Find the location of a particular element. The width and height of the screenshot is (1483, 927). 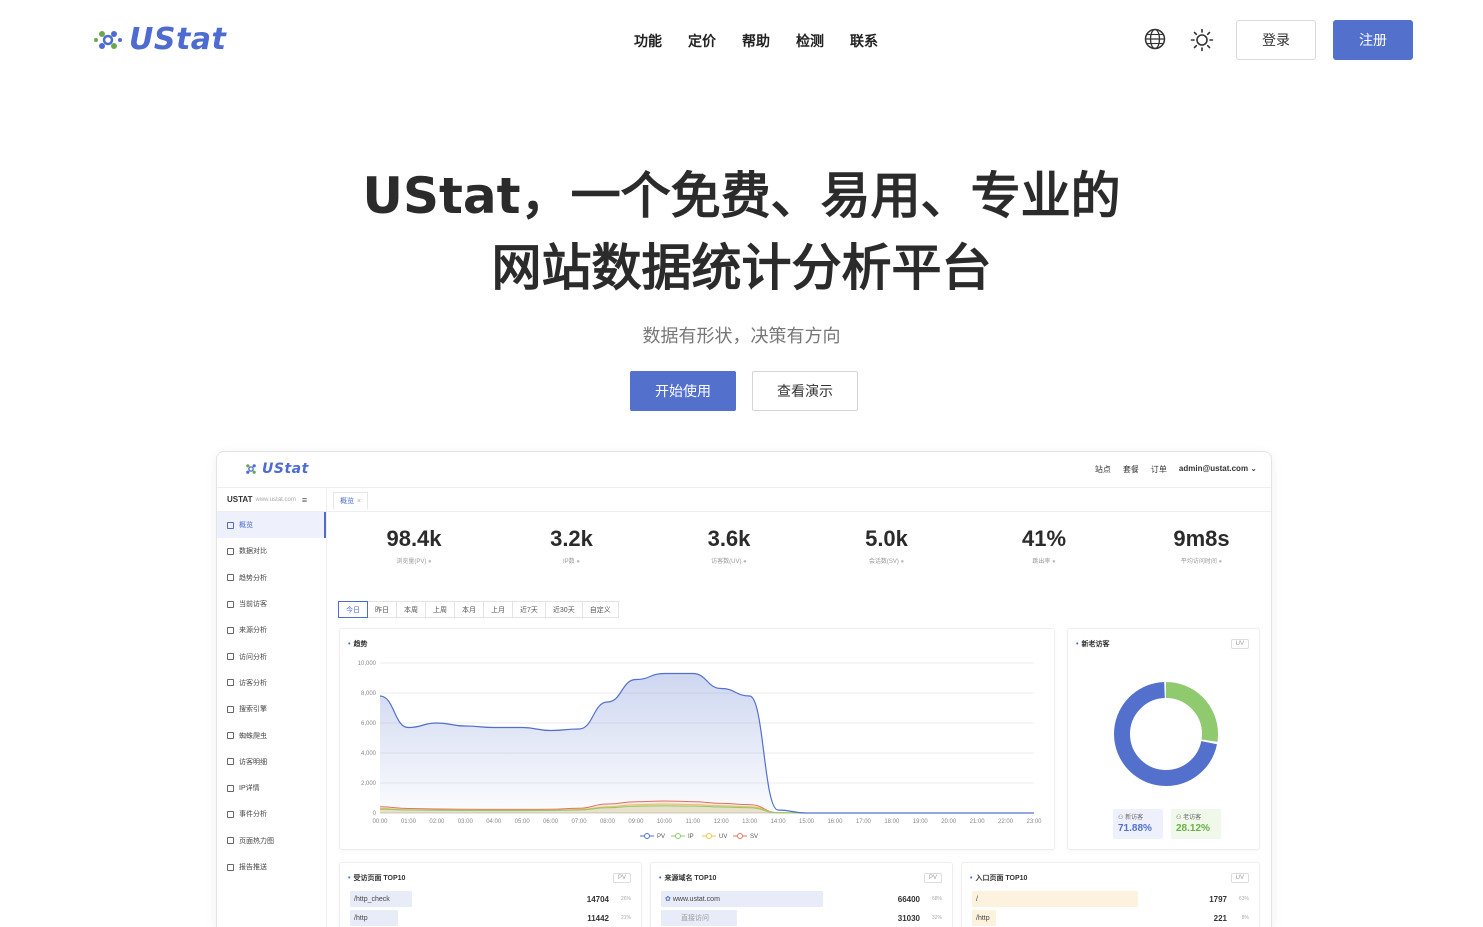

y-tick-label: 6,000 is located at coordinates (369, 724).